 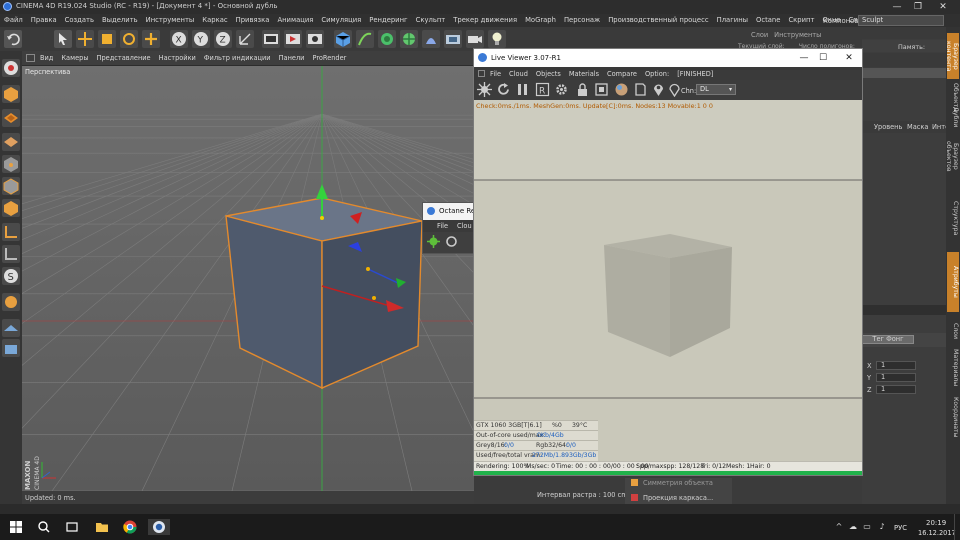 I want to click on viewport-menu-item-2: Представление, so click(x=124, y=58).